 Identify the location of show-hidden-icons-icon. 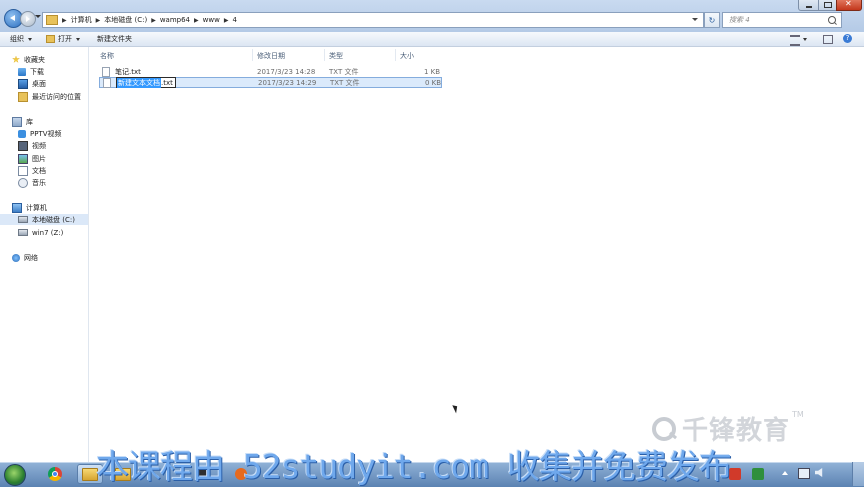
(785, 473).